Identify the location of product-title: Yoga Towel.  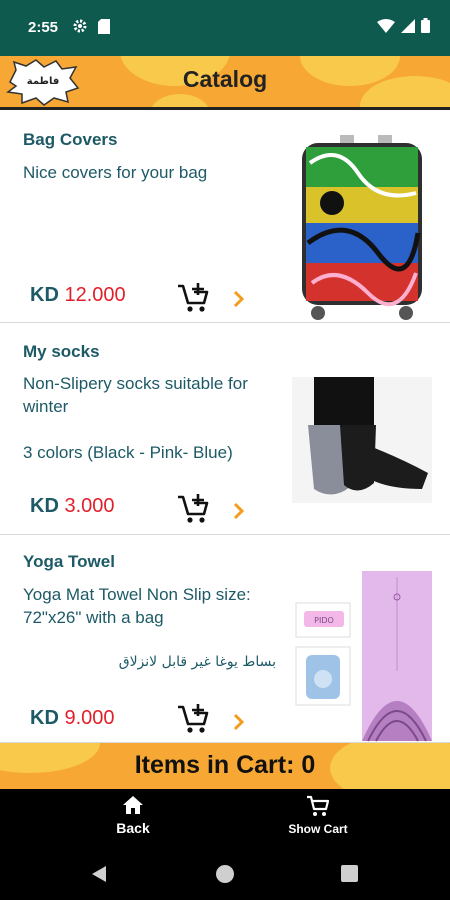
(69, 561).